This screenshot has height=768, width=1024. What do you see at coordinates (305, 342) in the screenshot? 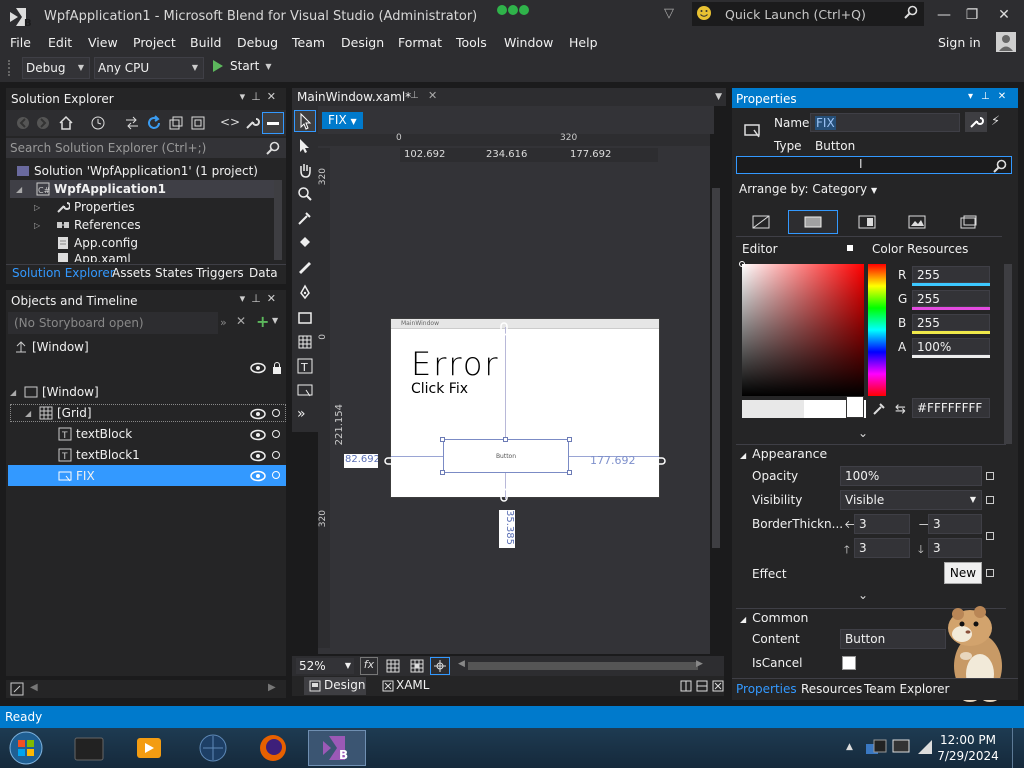
I see `grid-layout-tool-icon` at bounding box center [305, 342].